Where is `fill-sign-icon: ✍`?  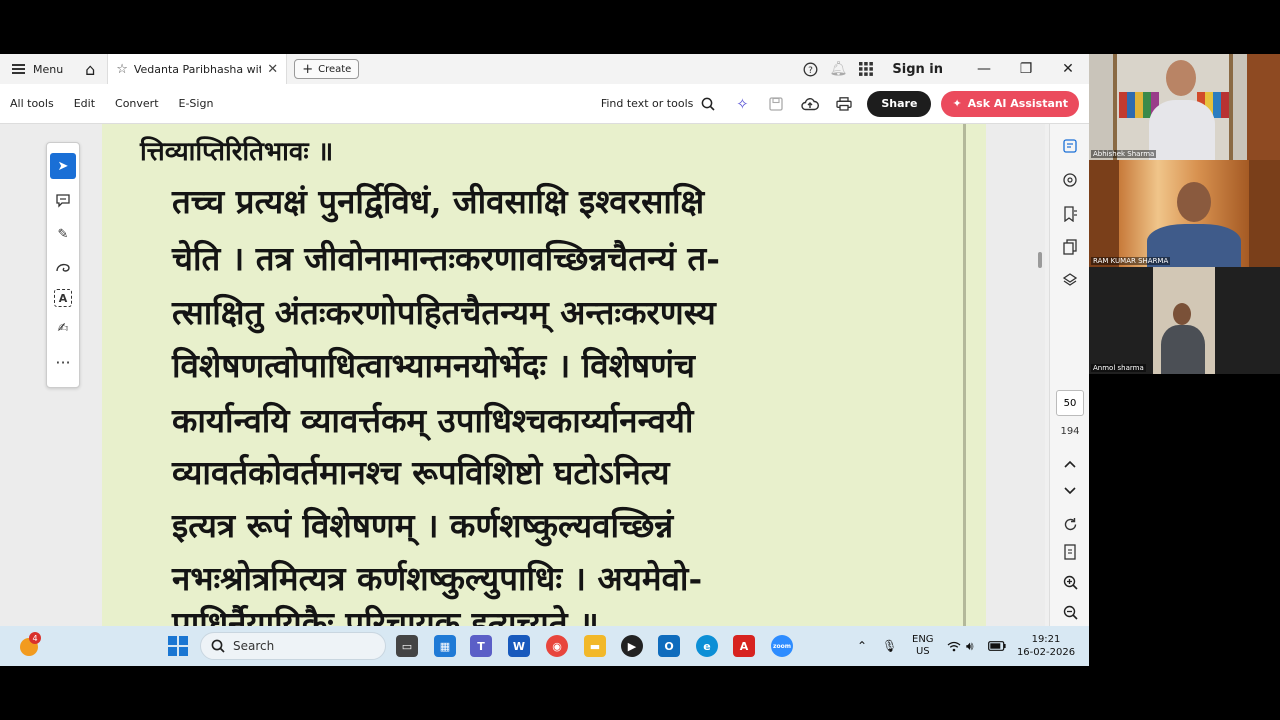 fill-sign-icon: ✍ is located at coordinates (63, 328).